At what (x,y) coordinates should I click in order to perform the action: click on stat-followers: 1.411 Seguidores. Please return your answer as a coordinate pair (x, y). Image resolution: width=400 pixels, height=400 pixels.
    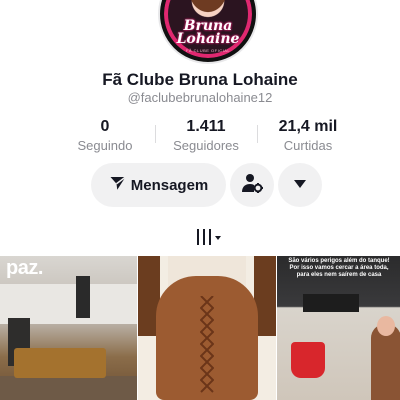
    Looking at the image, I should click on (206, 135).